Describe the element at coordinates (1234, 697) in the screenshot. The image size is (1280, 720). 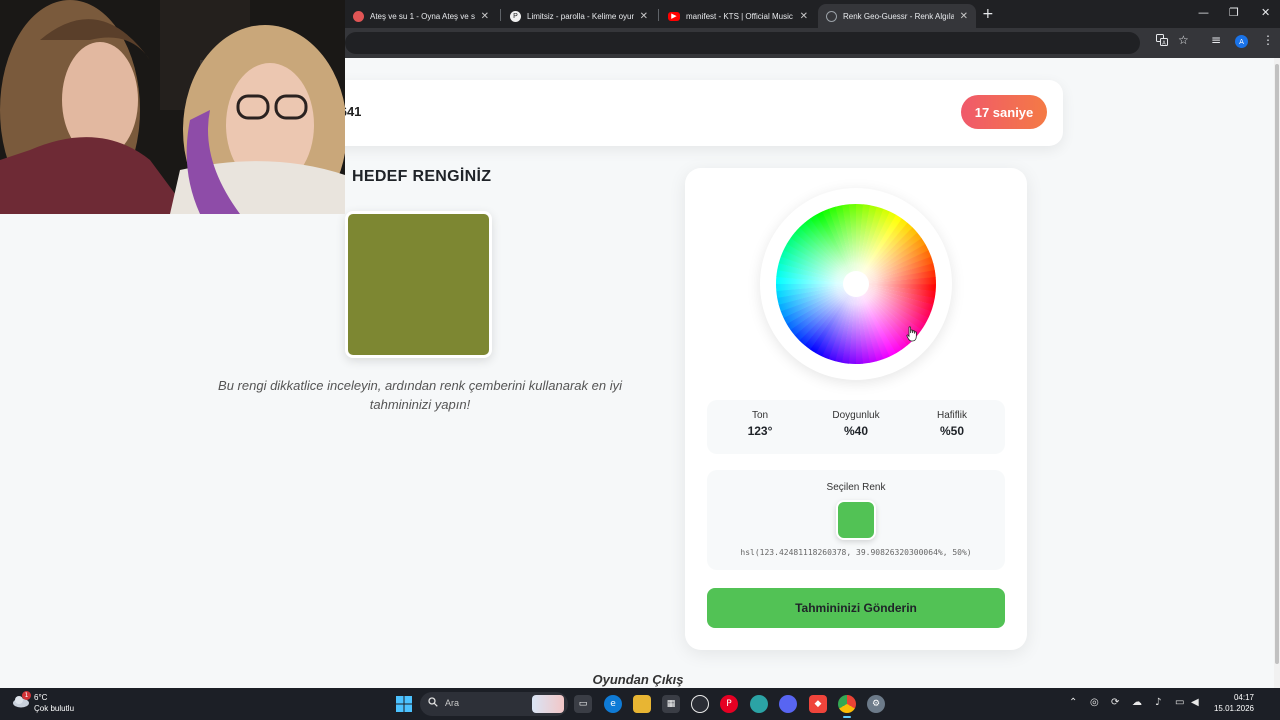
I see `clock-time: 04:17` at that location.